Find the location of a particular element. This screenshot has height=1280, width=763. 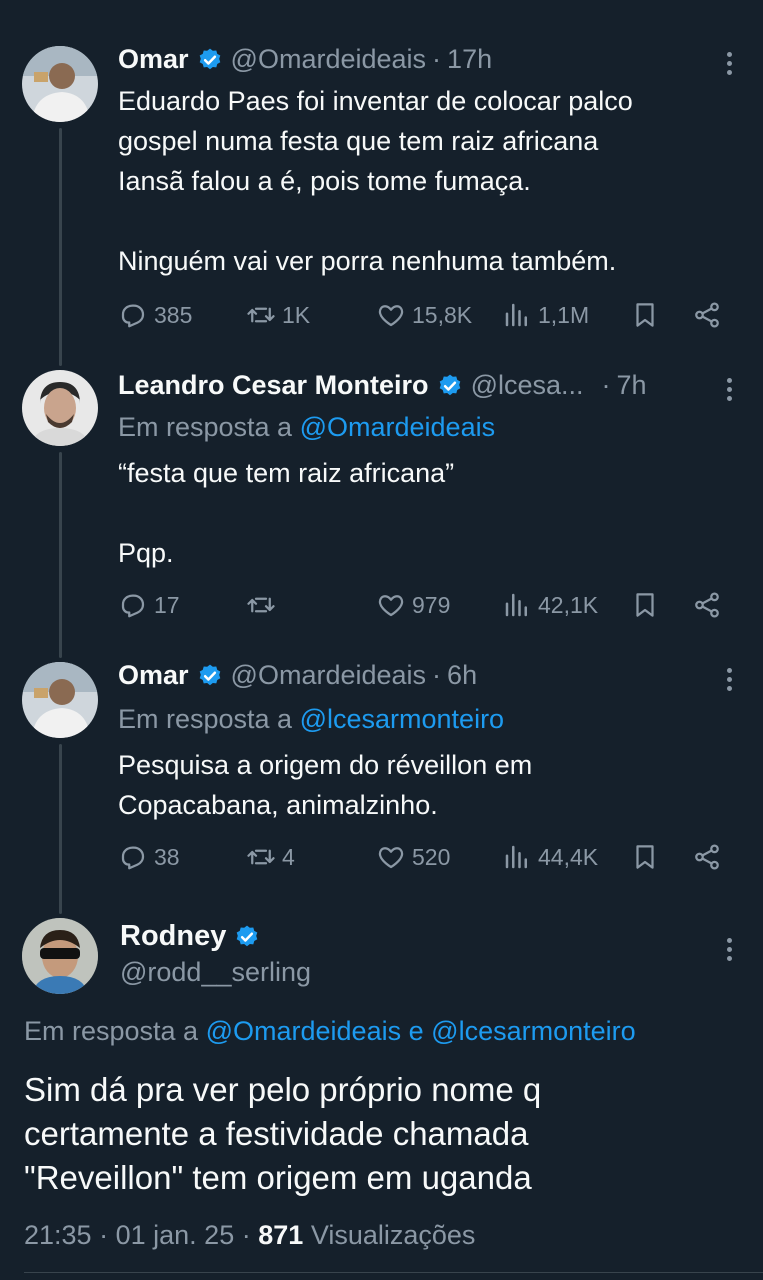

action-bar: 38 4 520 44,4K is located at coordinates (422, 859).